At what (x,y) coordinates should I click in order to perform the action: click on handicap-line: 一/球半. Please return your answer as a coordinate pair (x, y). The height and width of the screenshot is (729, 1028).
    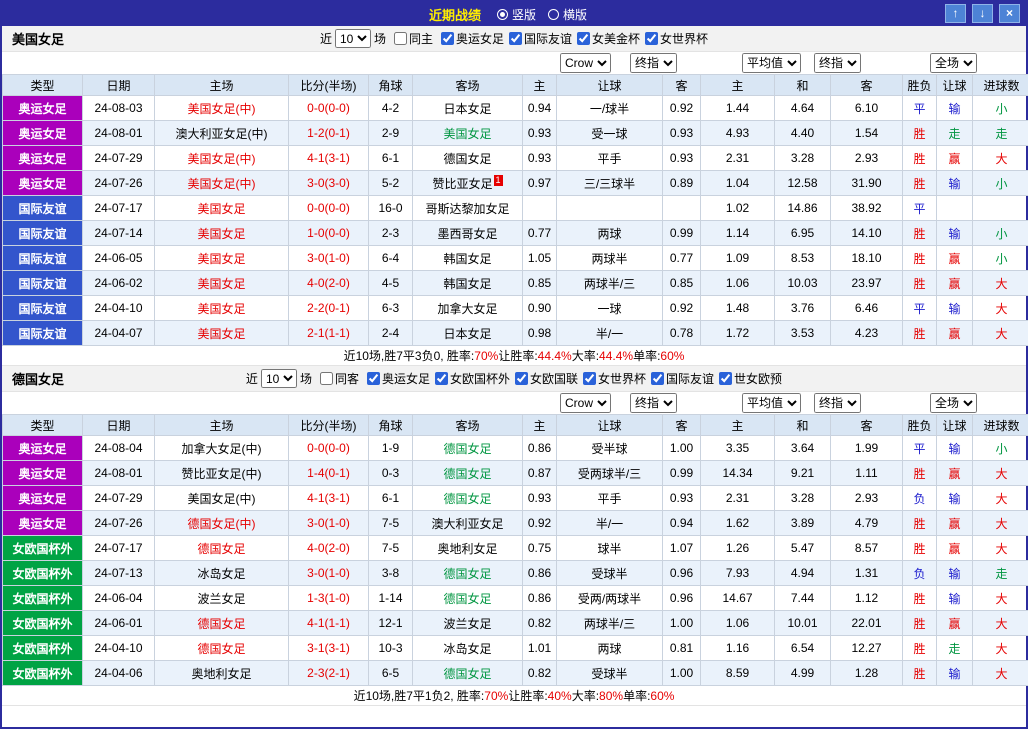
    Looking at the image, I should click on (609, 108).